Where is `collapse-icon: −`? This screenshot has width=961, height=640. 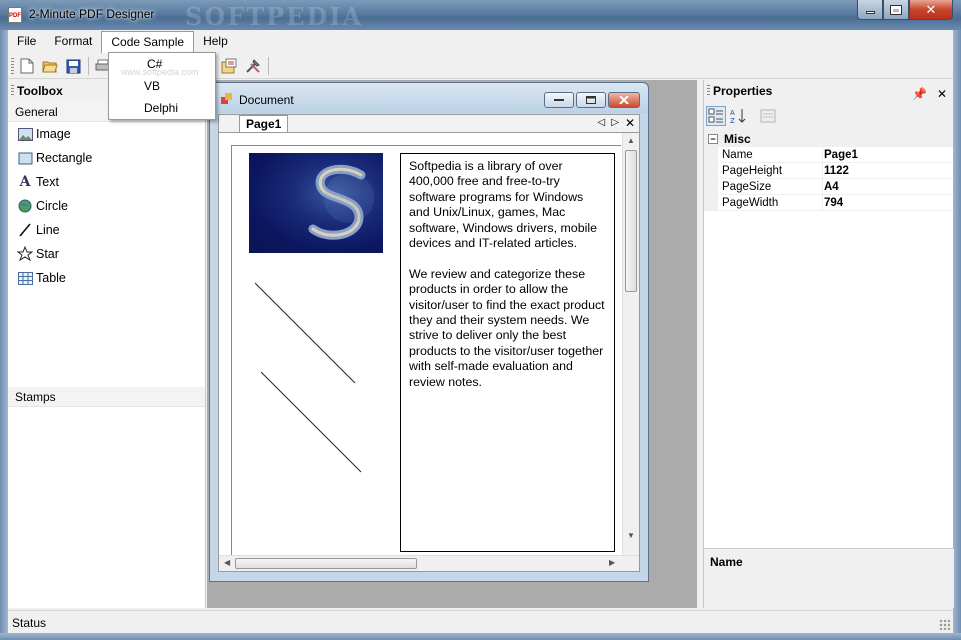 collapse-icon: − is located at coordinates (713, 138).